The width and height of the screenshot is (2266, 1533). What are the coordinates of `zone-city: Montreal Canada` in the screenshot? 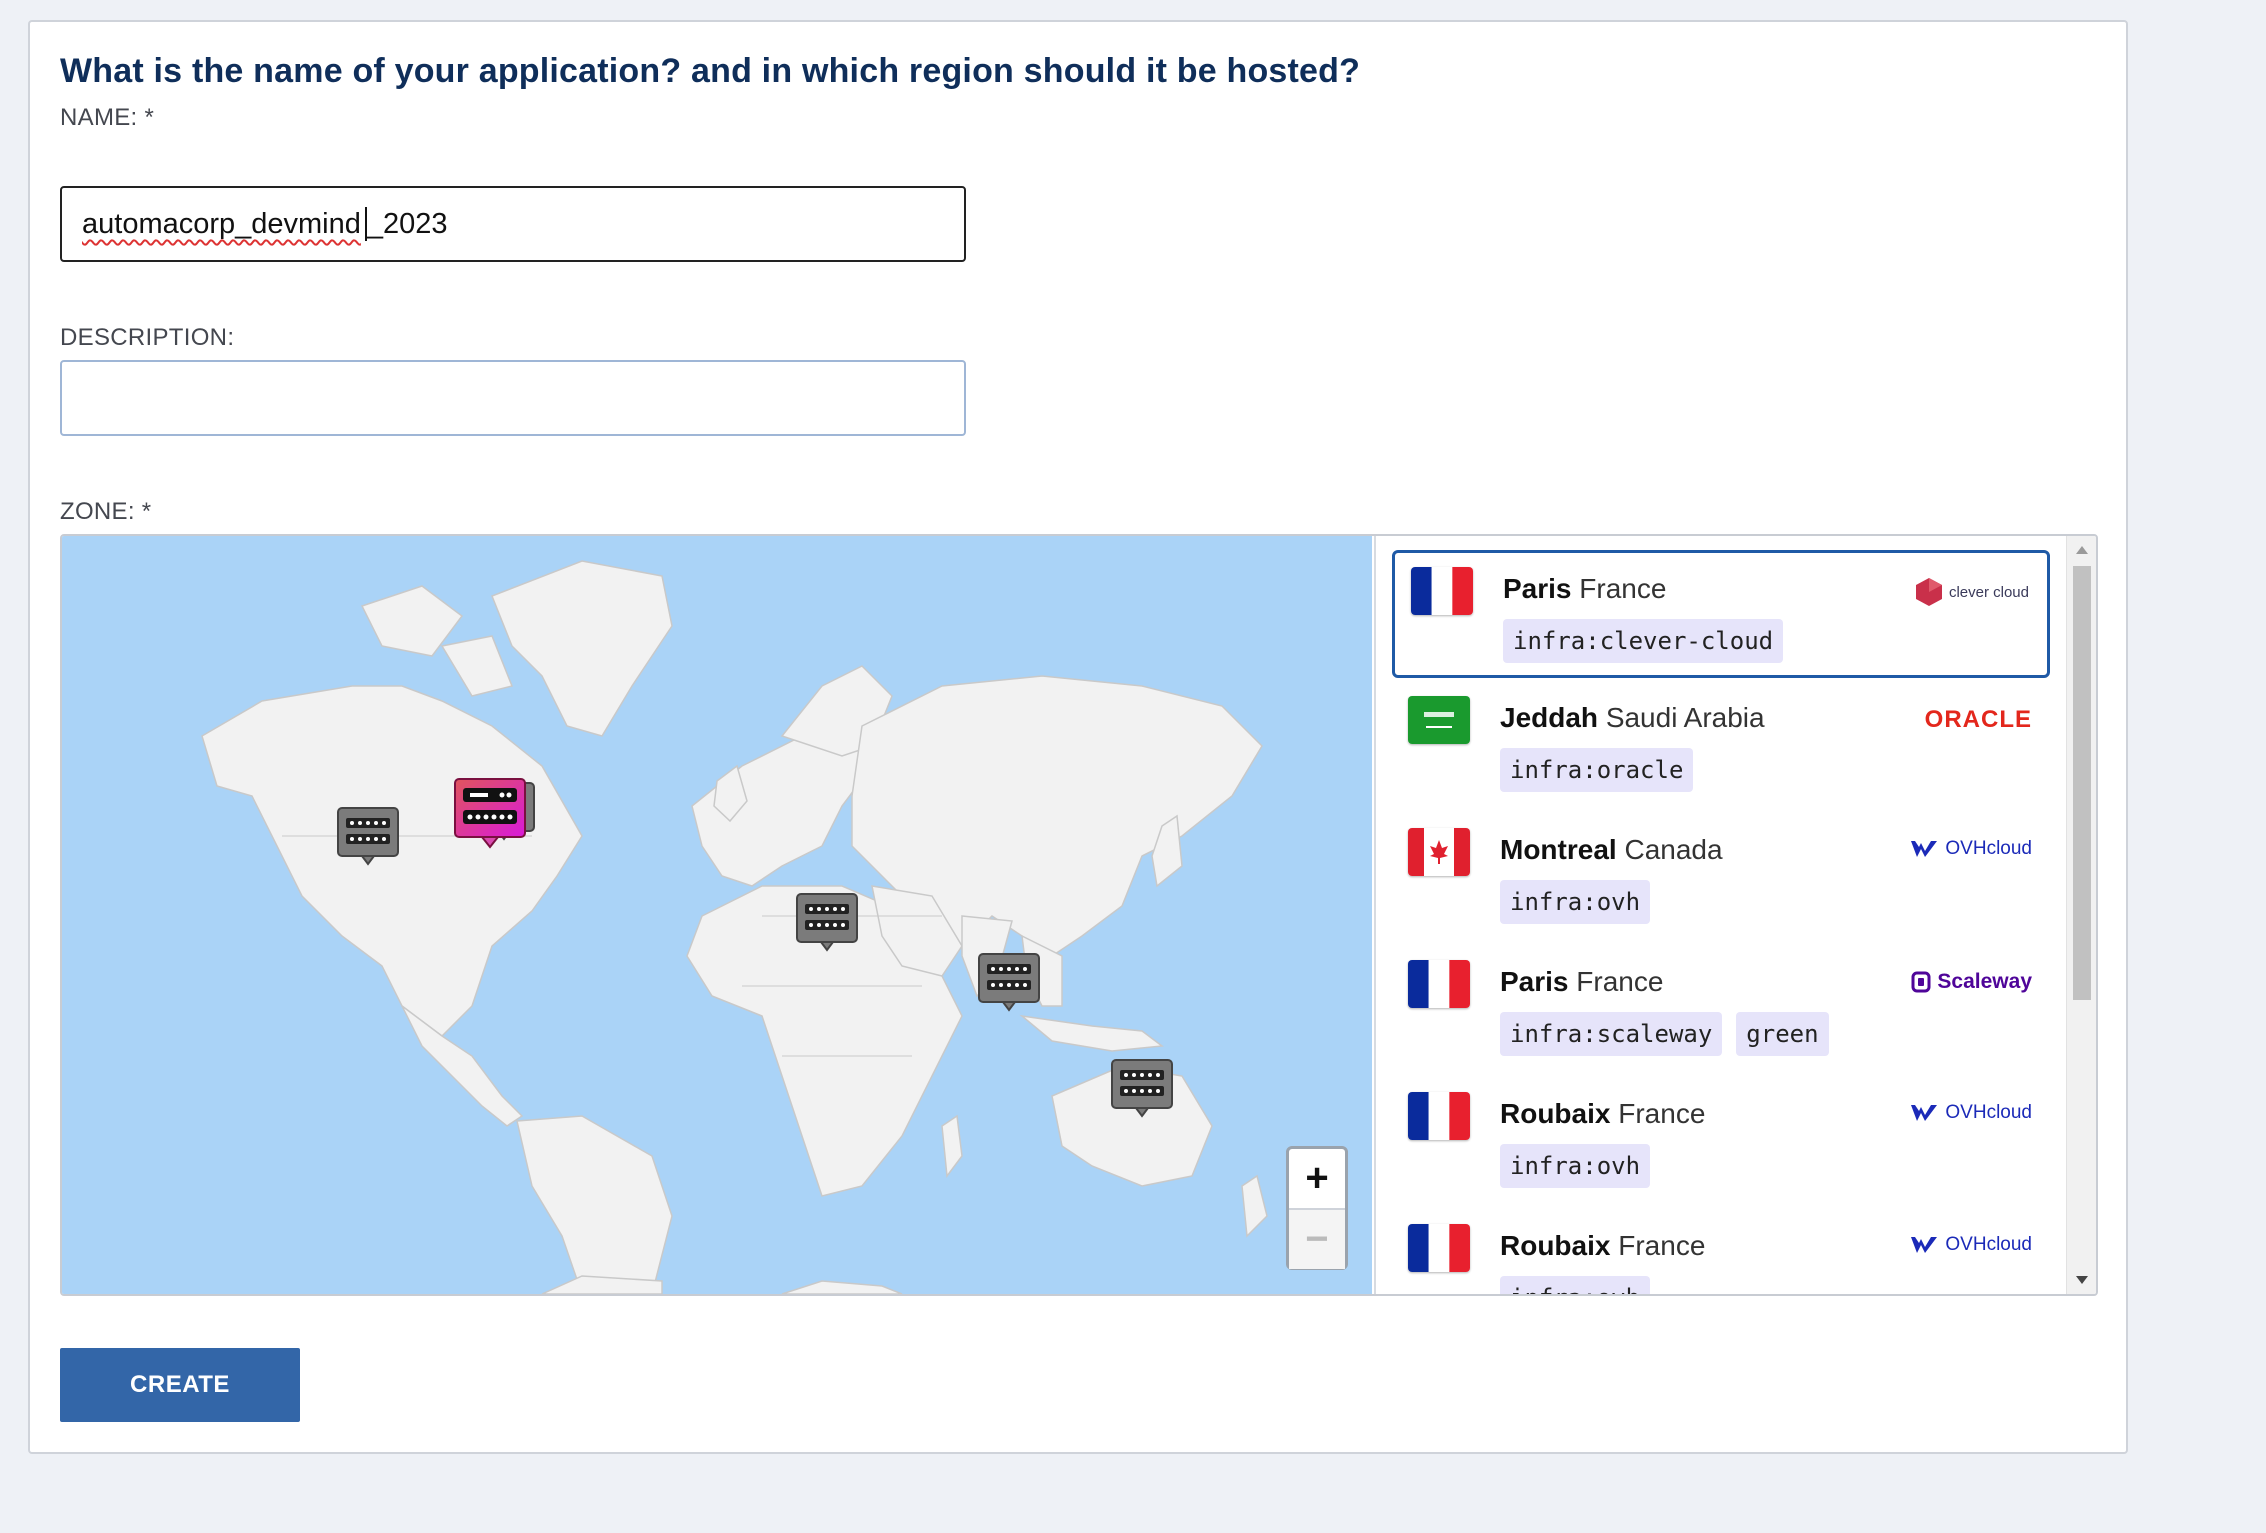 It's located at (1611, 849).